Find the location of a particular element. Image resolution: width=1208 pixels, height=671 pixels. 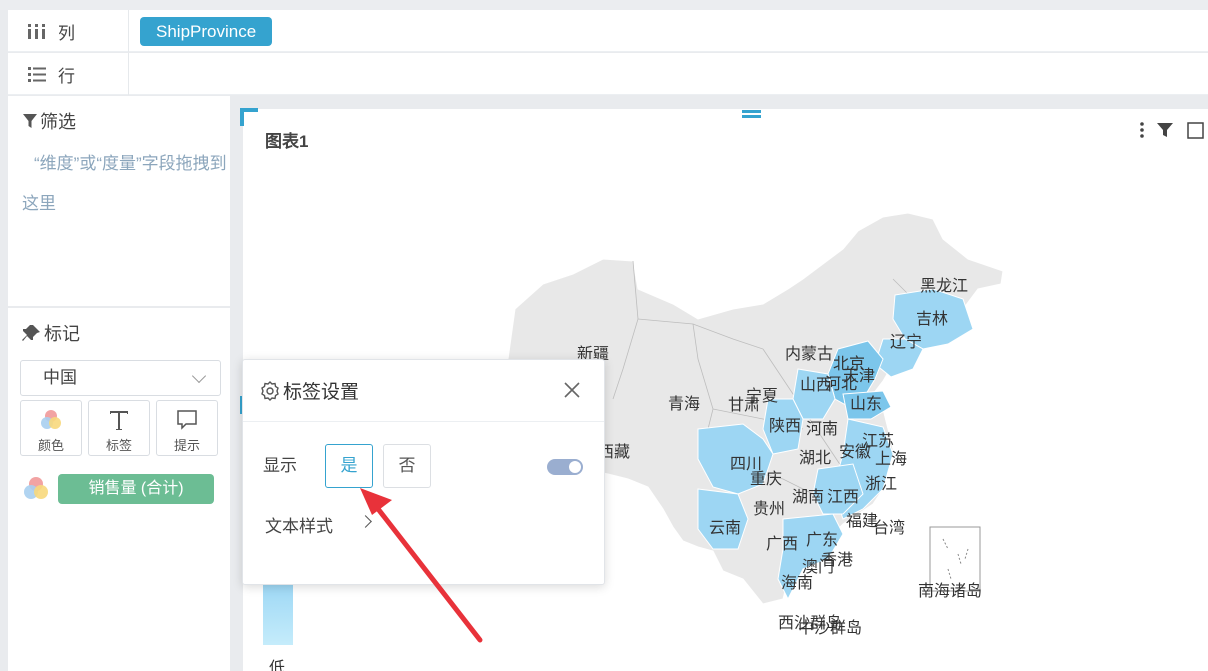

rows-list-icon is located at coordinates (38, 74).